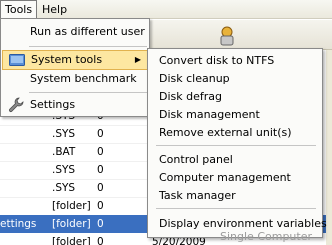 This screenshot has width=332, height=245. Describe the element at coordinates (137, 59) in the screenshot. I see `submenu-arrow-icon: ▶` at that location.